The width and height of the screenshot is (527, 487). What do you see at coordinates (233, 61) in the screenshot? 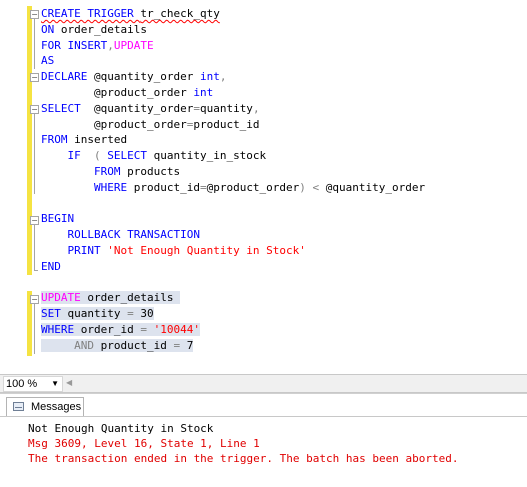
I see `code-line: AS` at bounding box center [233, 61].